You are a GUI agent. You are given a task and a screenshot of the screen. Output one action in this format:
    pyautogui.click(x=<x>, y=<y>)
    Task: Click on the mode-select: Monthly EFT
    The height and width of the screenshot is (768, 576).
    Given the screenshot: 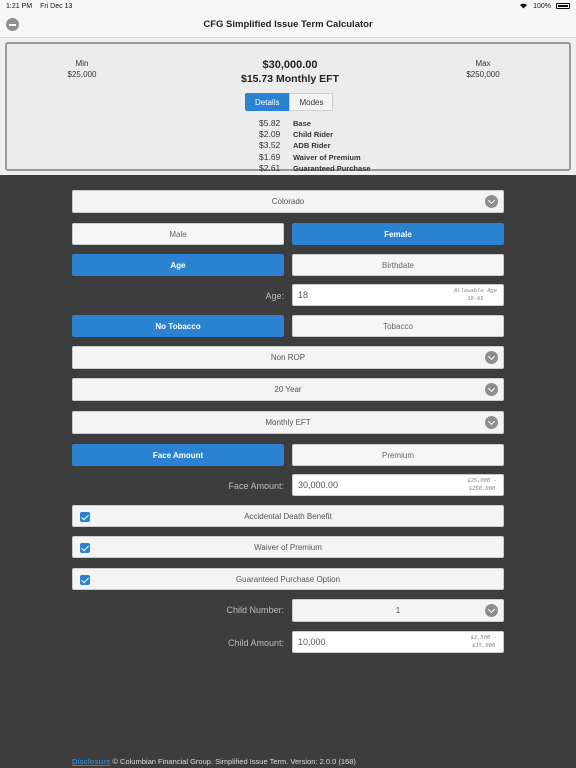 What is the action you would take?
    pyautogui.click(x=288, y=422)
    